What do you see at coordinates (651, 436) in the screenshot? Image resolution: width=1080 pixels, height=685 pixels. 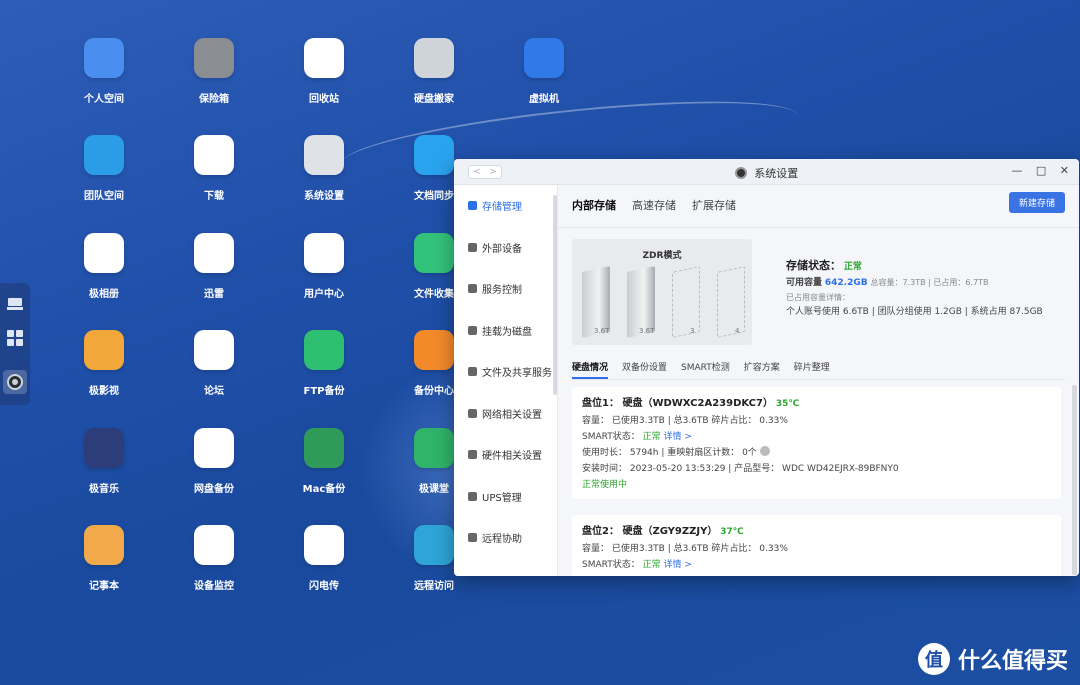 I see `disk1-smart-value: 正常` at bounding box center [651, 436].